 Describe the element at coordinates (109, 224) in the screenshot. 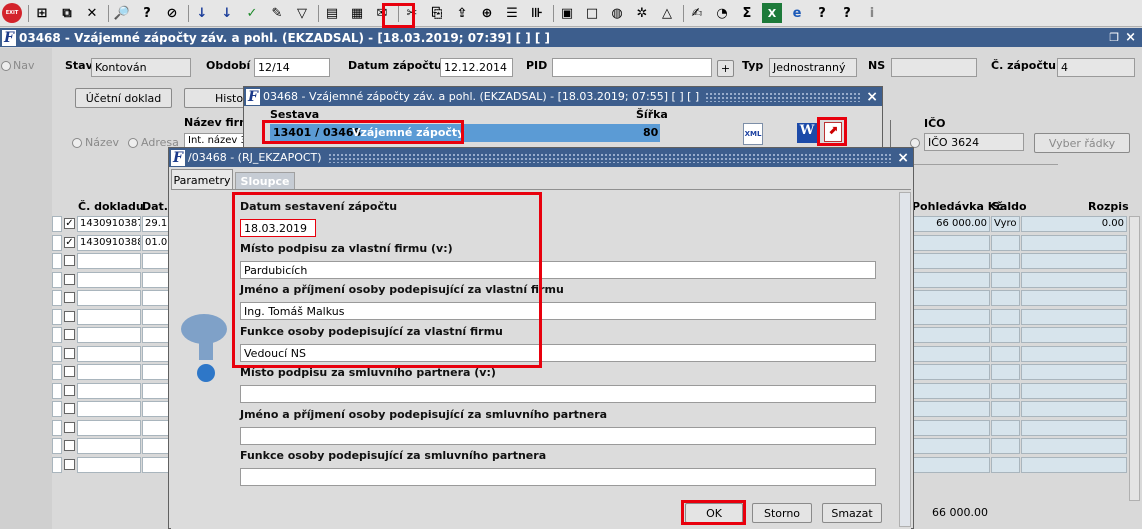

I see `cell-doklad: 1430910387` at that location.